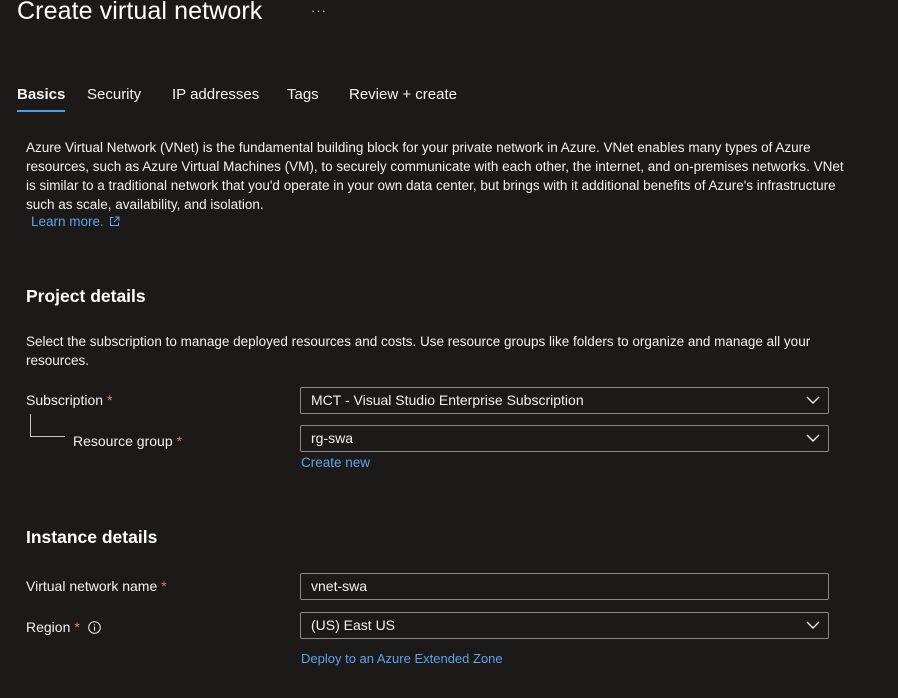 This screenshot has height=698, width=898. Describe the element at coordinates (403, 94) in the screenshot. I see `tab-review-create: Review + create` at that location.